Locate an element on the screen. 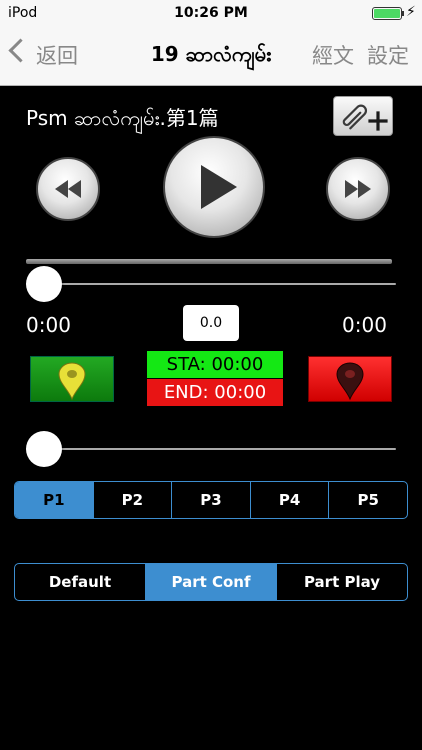 The image size is (422, 750). scripture-button: 經文 is located at coordinates (333, 55).